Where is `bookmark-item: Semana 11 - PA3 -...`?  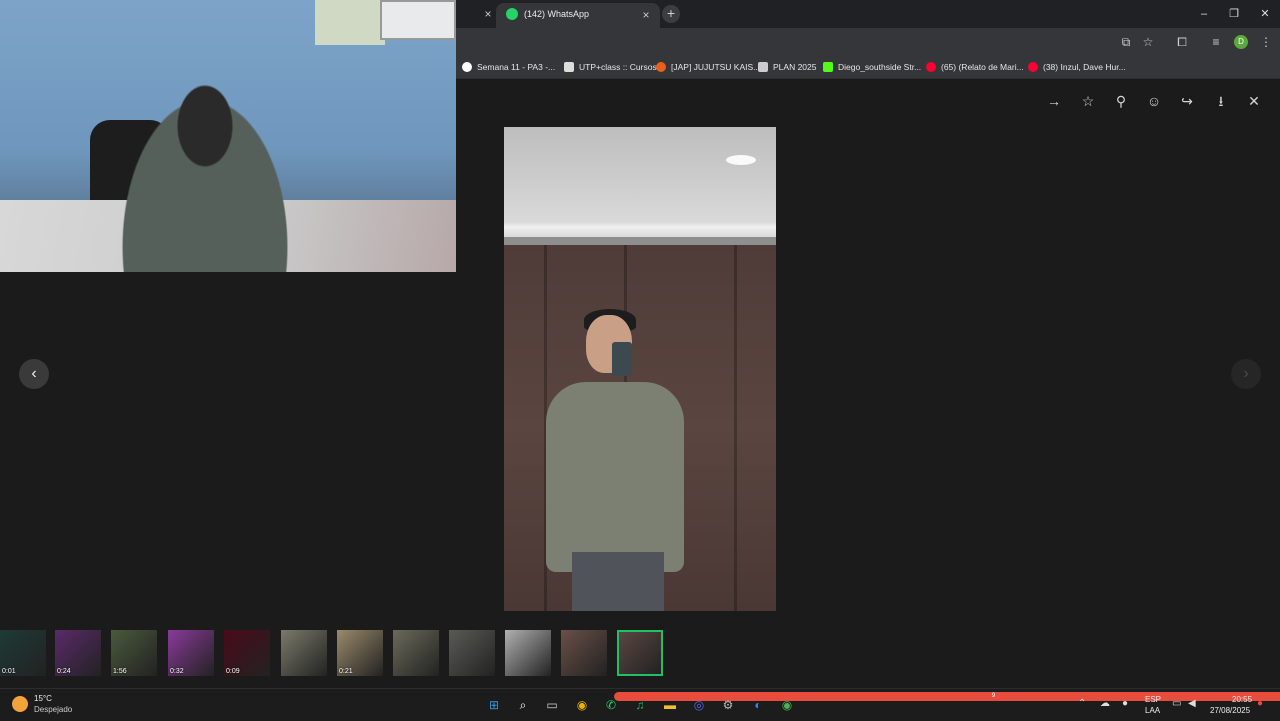
bookmark-item: Semana 11 - PA3 -... is located at coordinates (508, 67).